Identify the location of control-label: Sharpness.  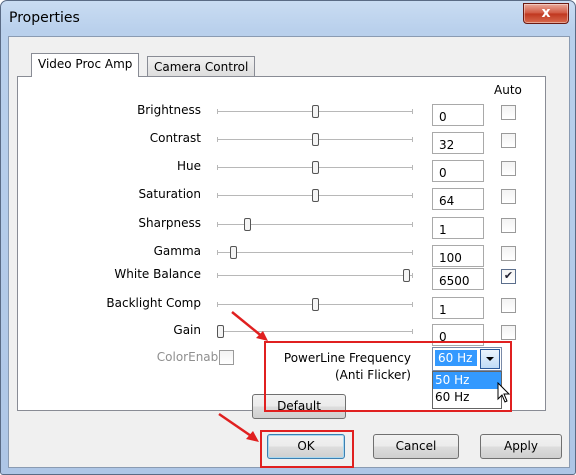
(169, 223).